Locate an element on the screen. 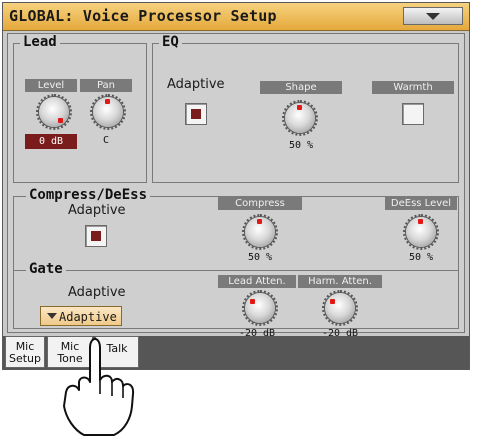 The width and height of the screenshot is (493, 445). deess-level-knob is located at coordinates (421, 232).